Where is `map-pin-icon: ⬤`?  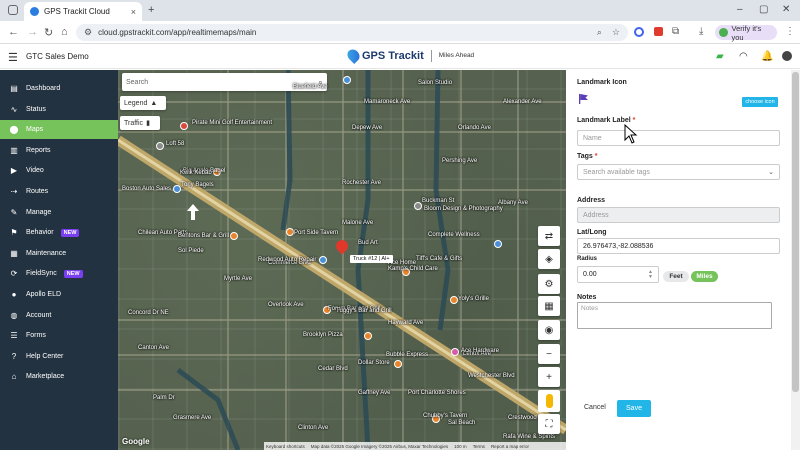 map-pin-icon: ⬤ is located at coordinates (14, 130).